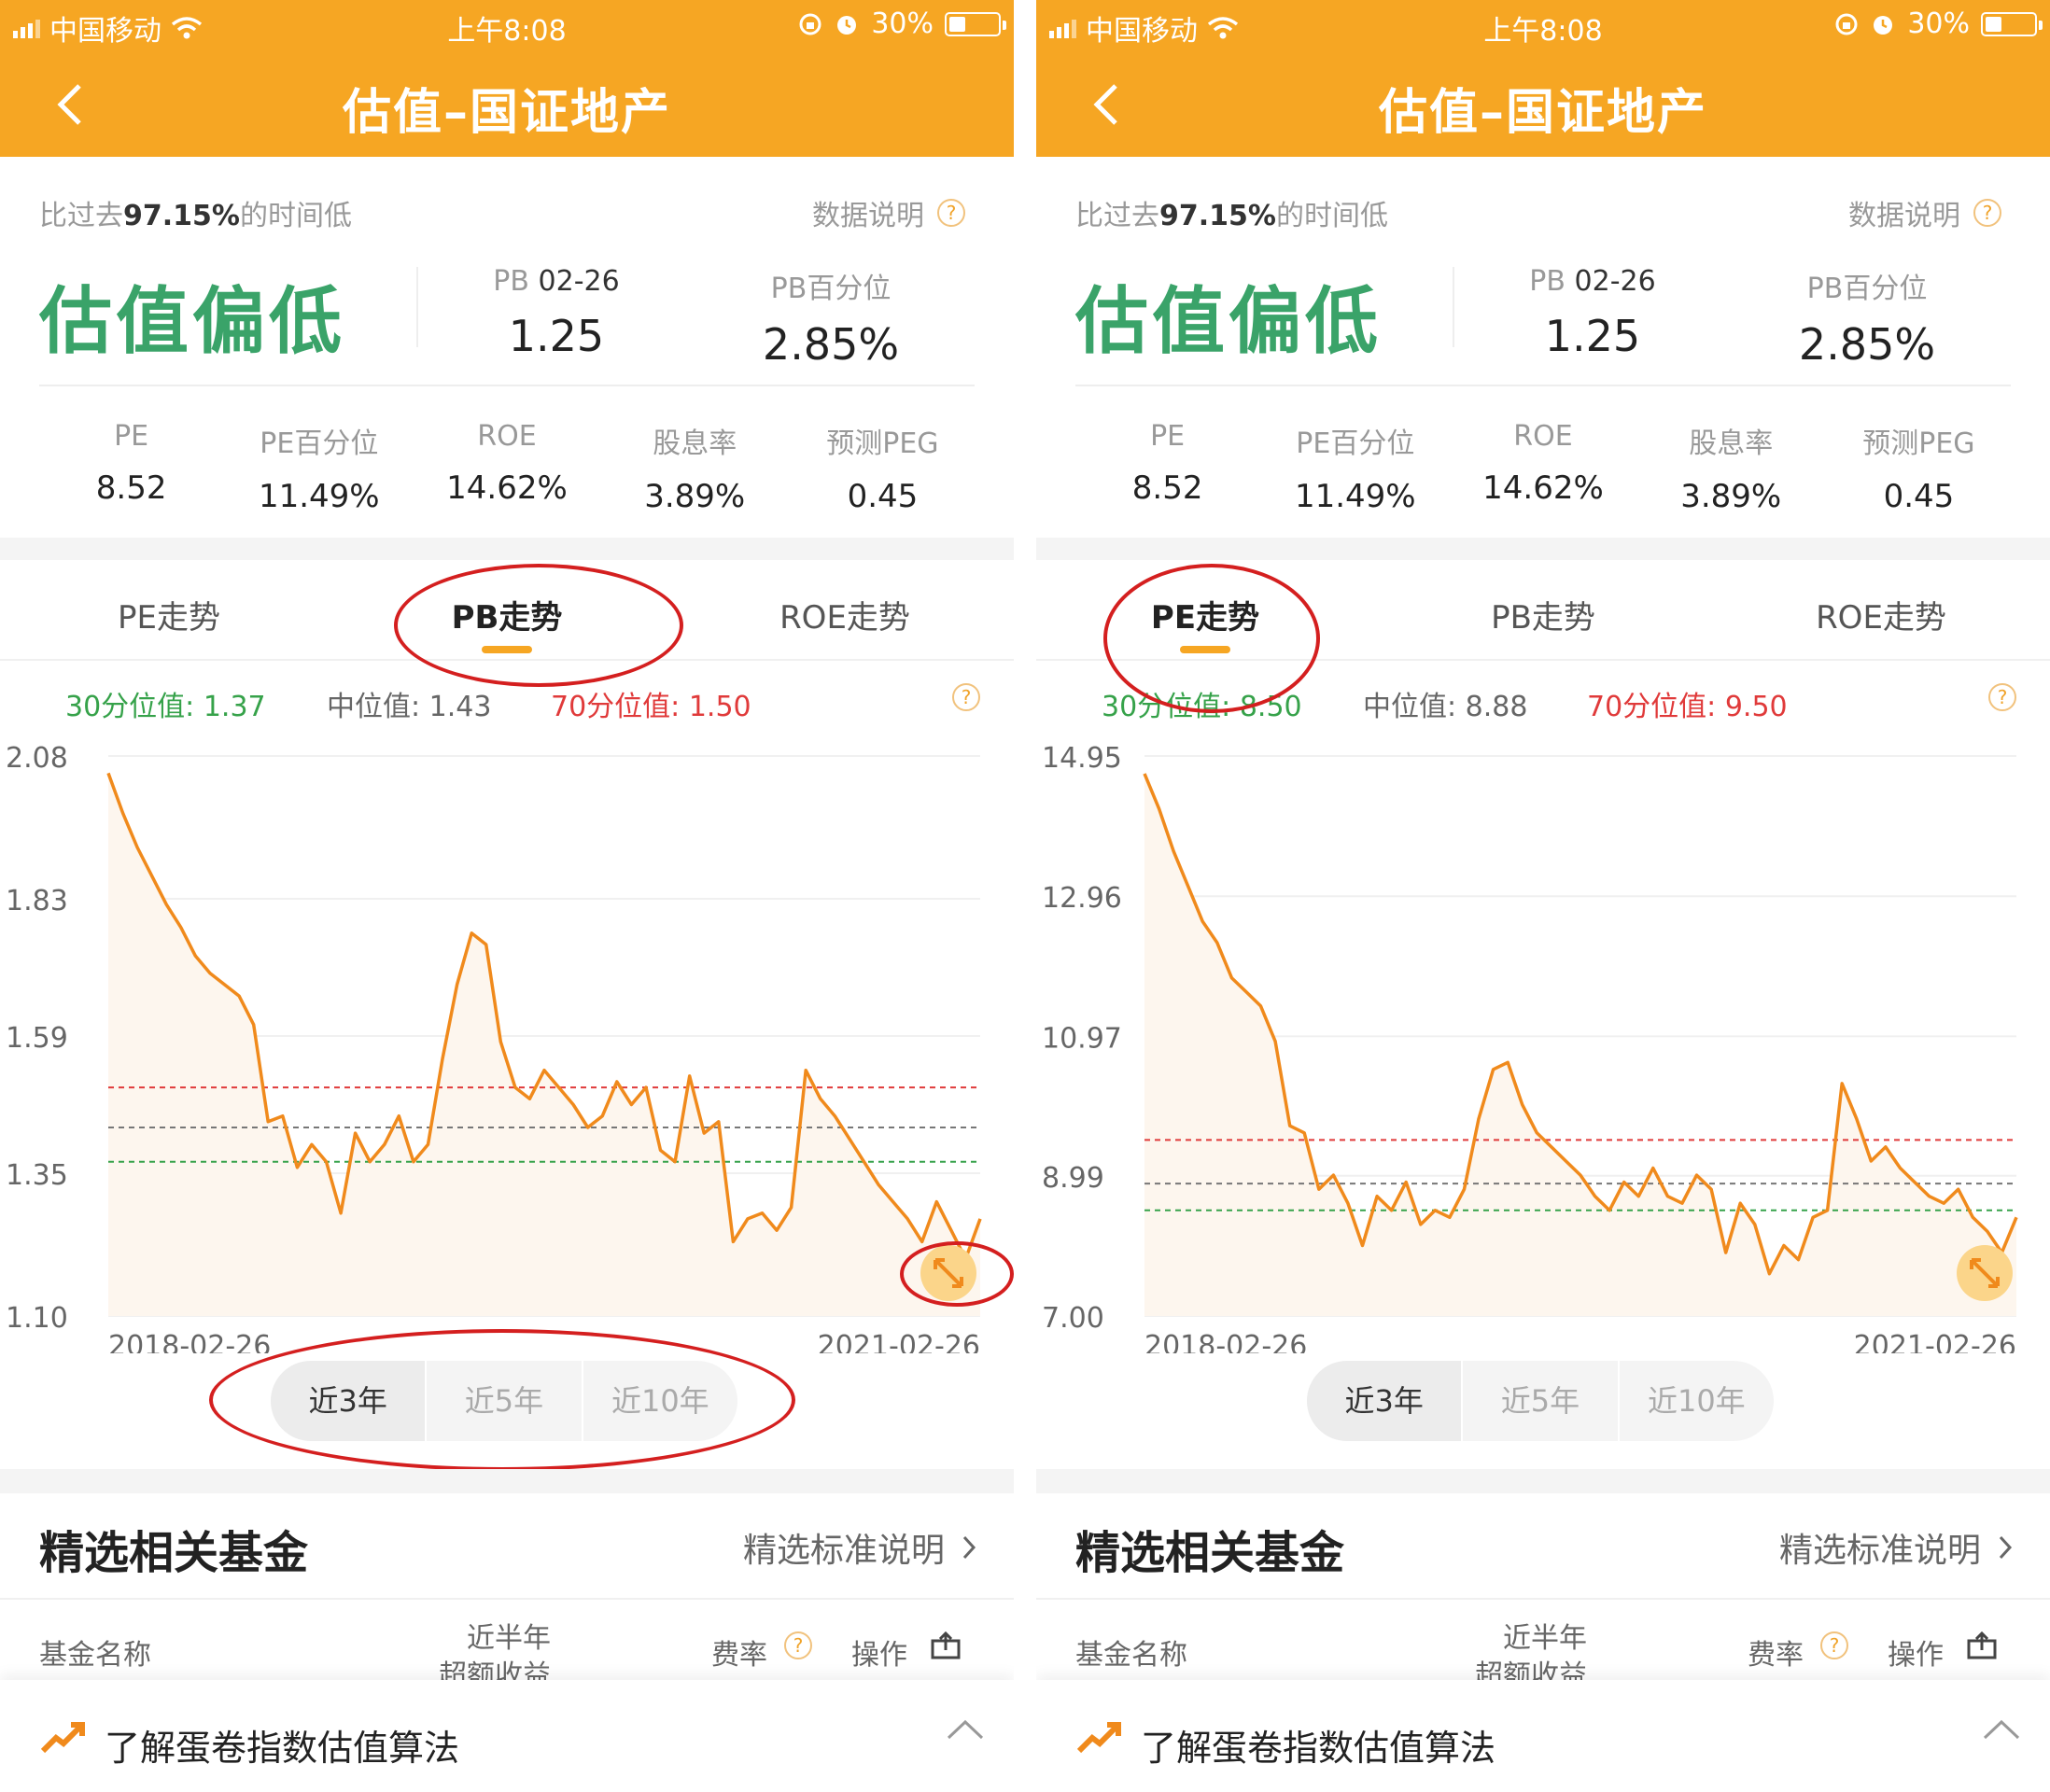 This screenshot has width=2050, height=1792. I want to click on column-action: 操作, so click(1916, 1655).